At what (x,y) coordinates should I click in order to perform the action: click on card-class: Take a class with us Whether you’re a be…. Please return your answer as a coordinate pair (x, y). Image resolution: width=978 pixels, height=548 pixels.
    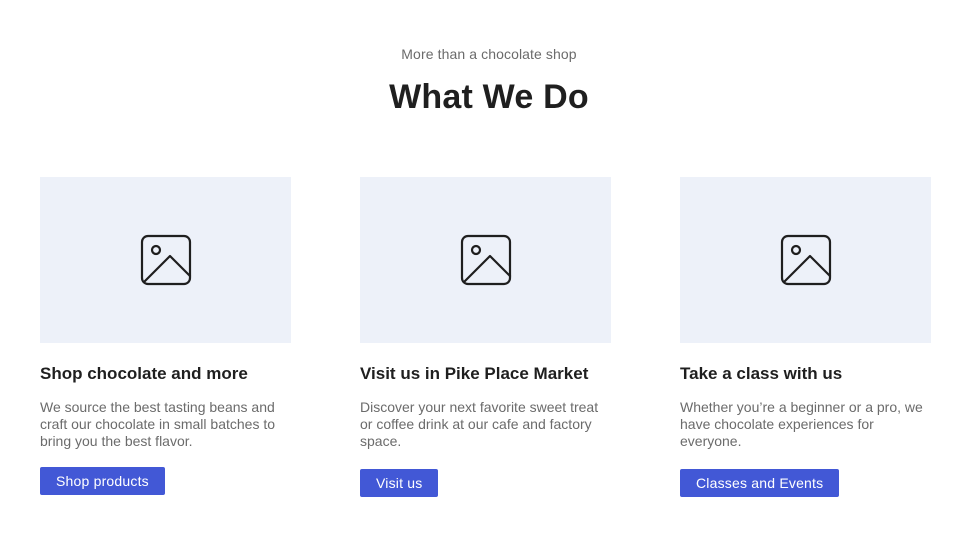
    Looking at the image, I should click on (805, 337).